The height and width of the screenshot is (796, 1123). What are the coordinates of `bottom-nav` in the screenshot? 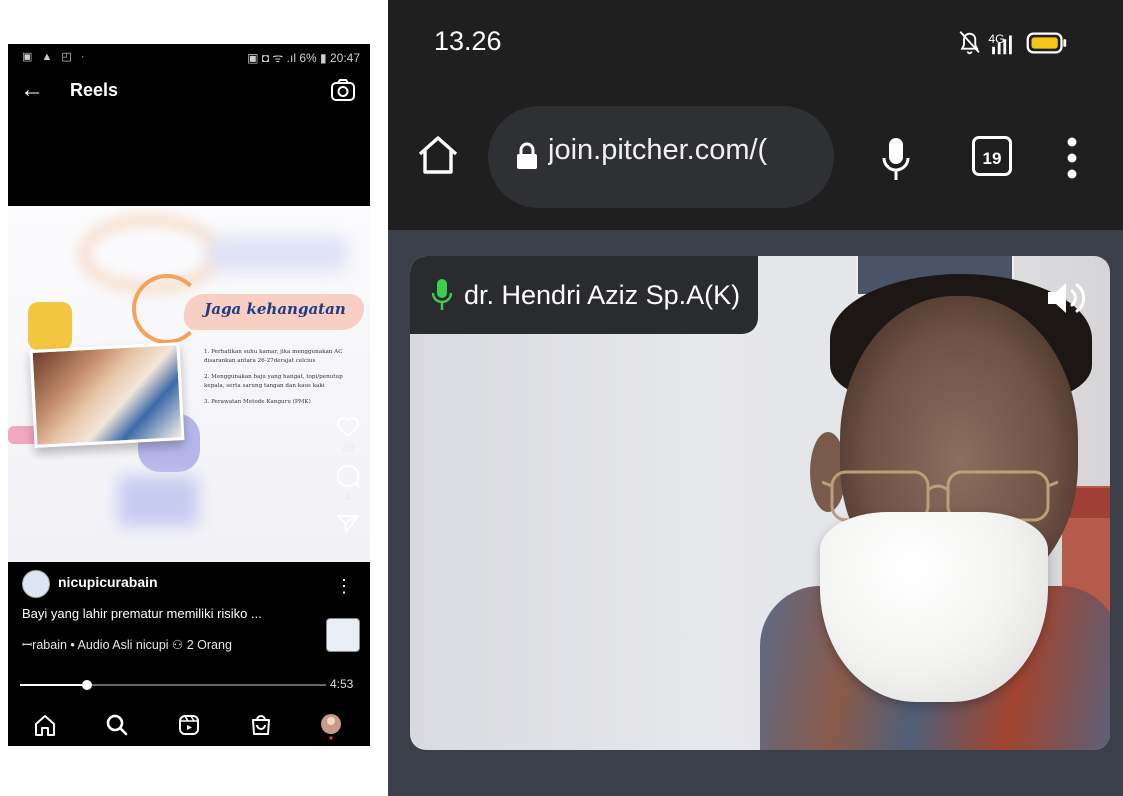 It's located at (189, 725).